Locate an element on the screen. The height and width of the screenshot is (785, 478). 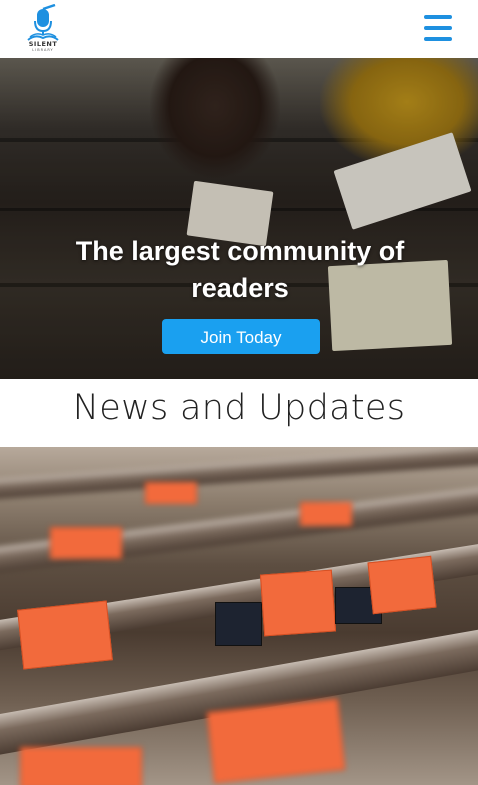
news-section-title: News and Updates is located at coordinates (239, 408).